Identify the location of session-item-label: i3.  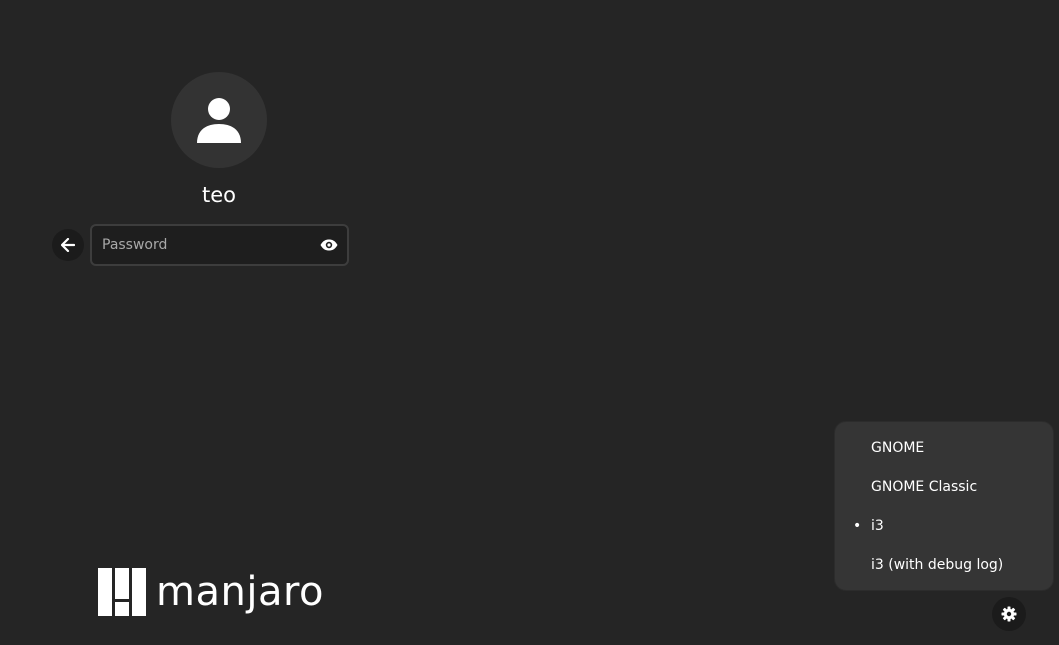
(877, 526).